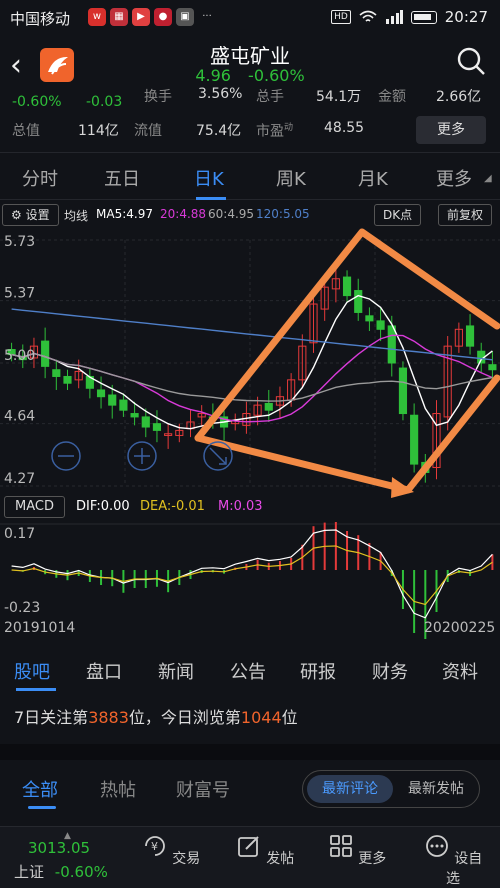  I want to click on market-cap-label: 总值, so click(26, 131).